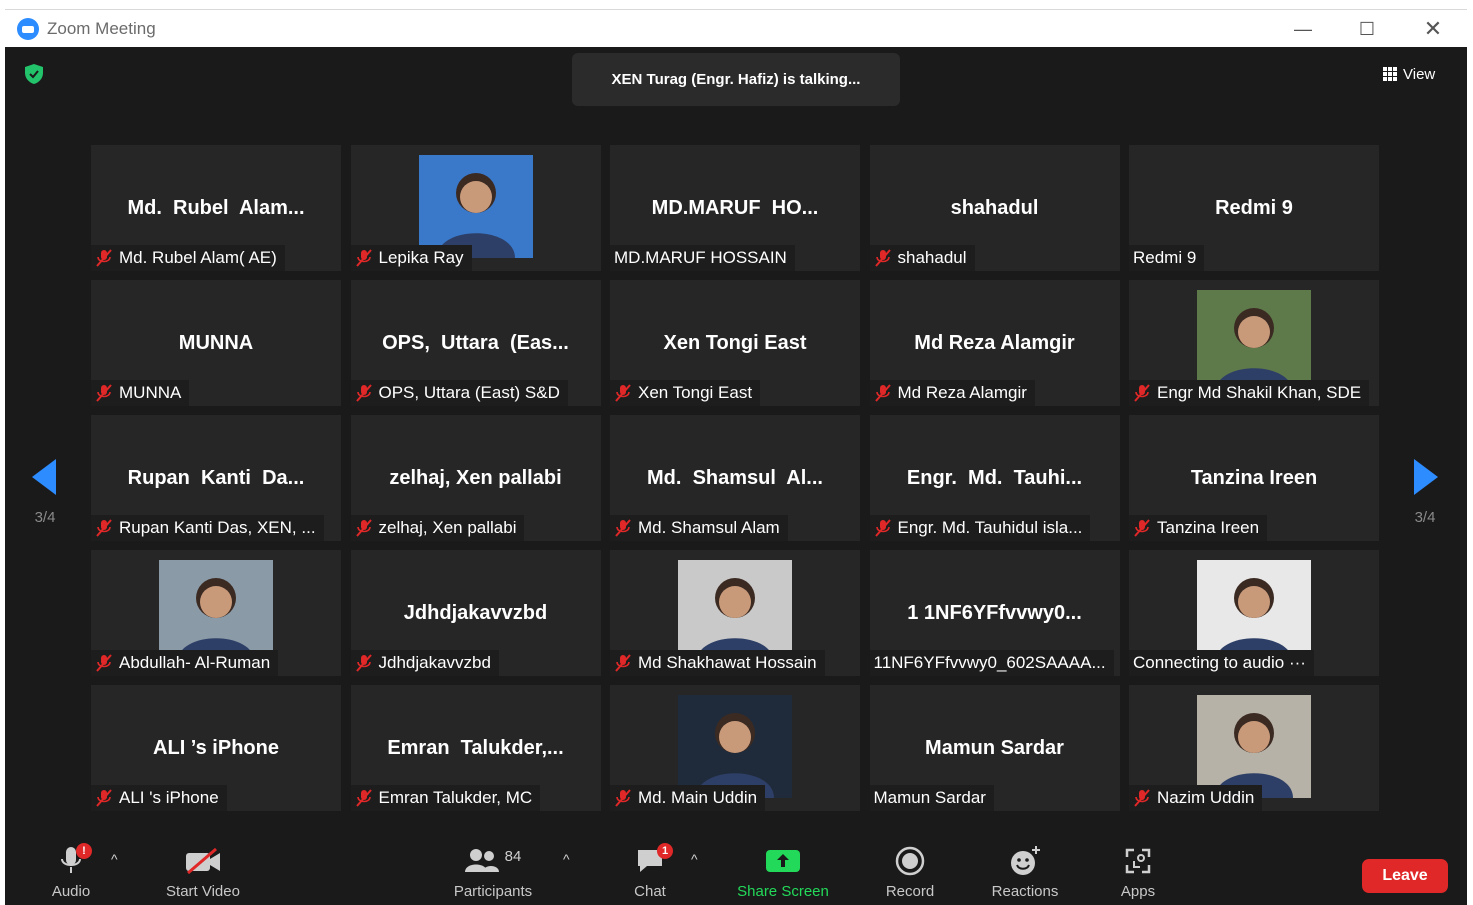 The width and height of the screenshot is (1473, 905). I want to click on participant-tile: Tanzina Ireen Tanzina Ireen, so click(1254, 478).